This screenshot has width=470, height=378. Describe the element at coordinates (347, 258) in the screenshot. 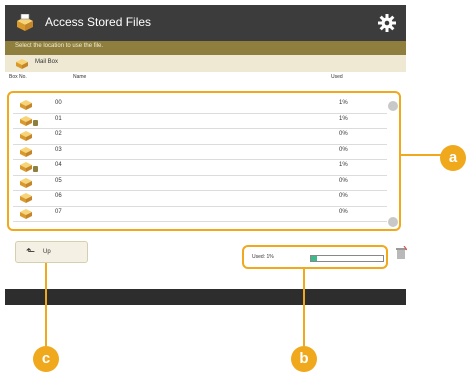

I see `used-gauge` at that location.